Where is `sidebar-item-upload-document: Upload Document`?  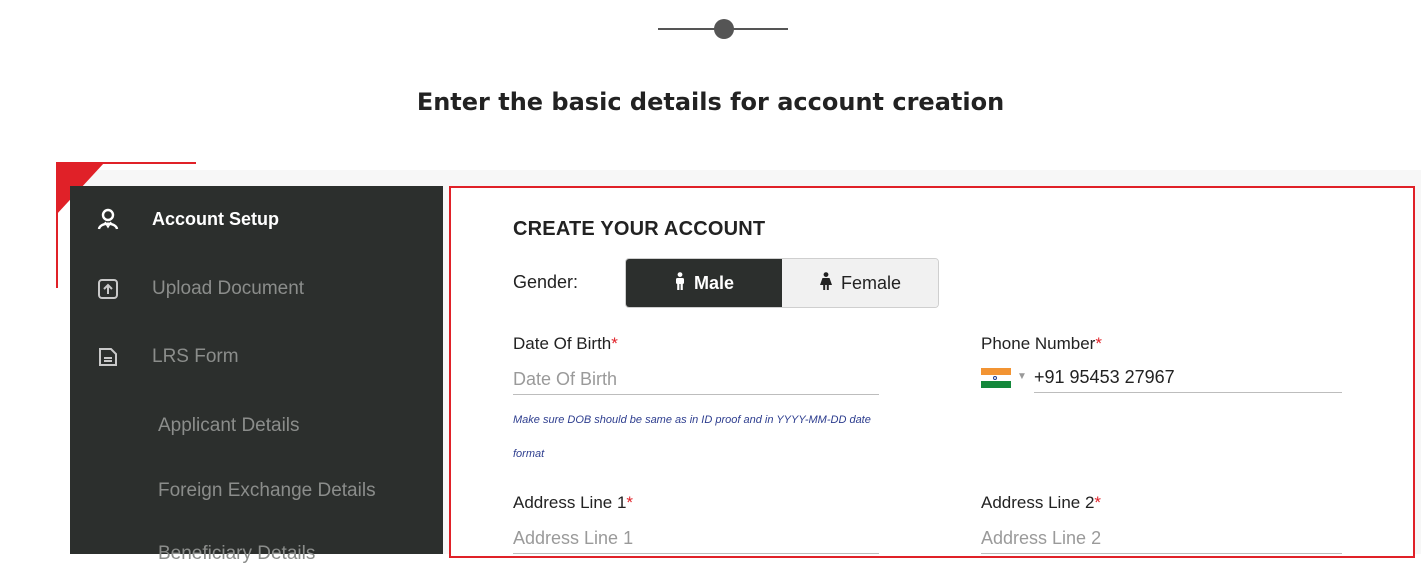
sidebar-item-upload-document: Upload Document is located at coordinates (256, 289).